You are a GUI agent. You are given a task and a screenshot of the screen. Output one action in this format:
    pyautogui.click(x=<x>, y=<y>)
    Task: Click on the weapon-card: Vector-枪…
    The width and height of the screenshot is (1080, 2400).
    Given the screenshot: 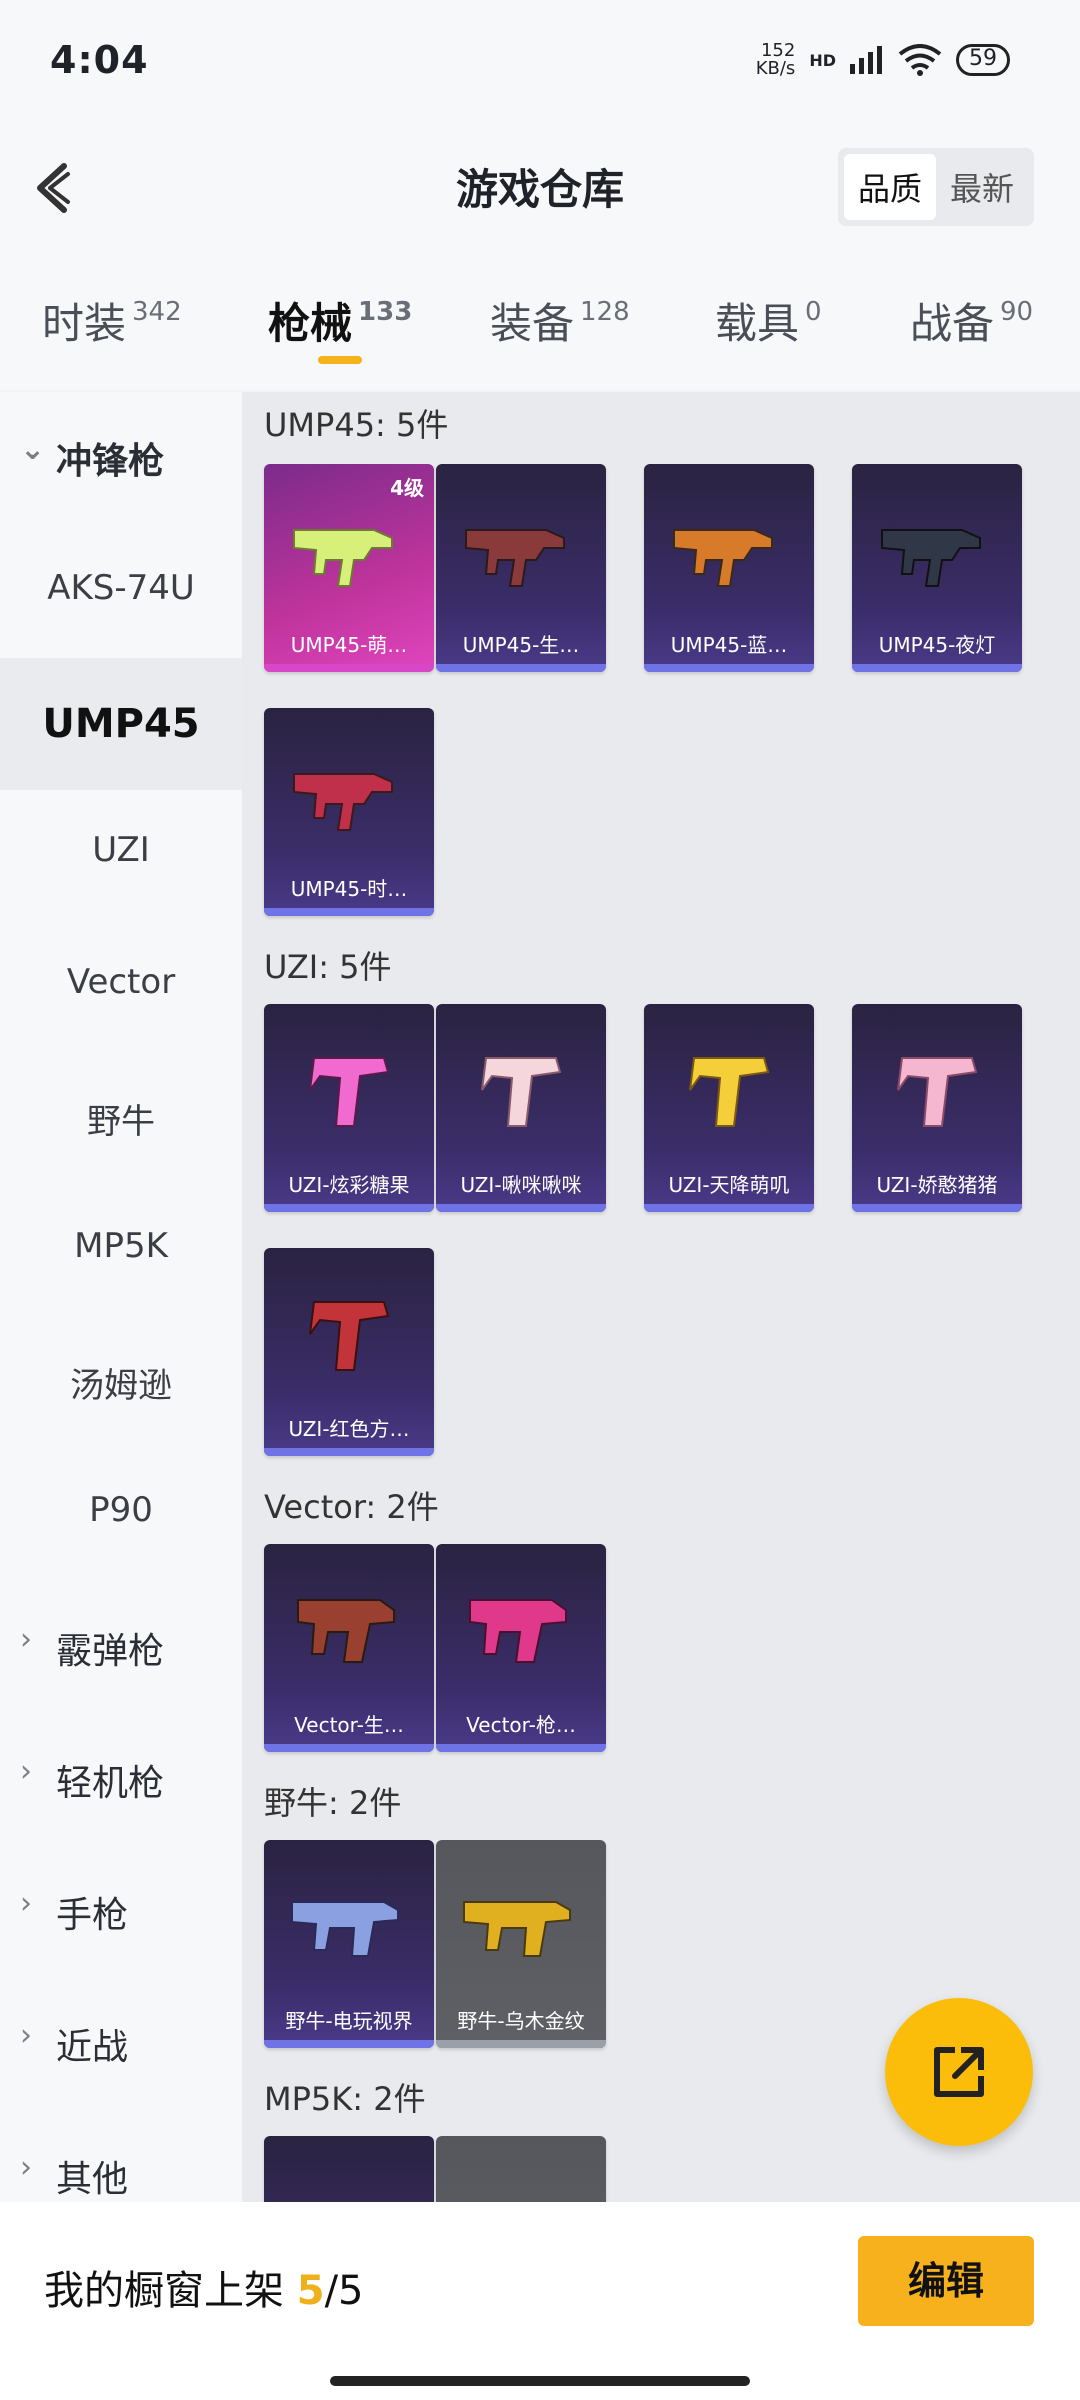 What is the action you would take?
    pyautogui.click(x=521, y=1648)
    